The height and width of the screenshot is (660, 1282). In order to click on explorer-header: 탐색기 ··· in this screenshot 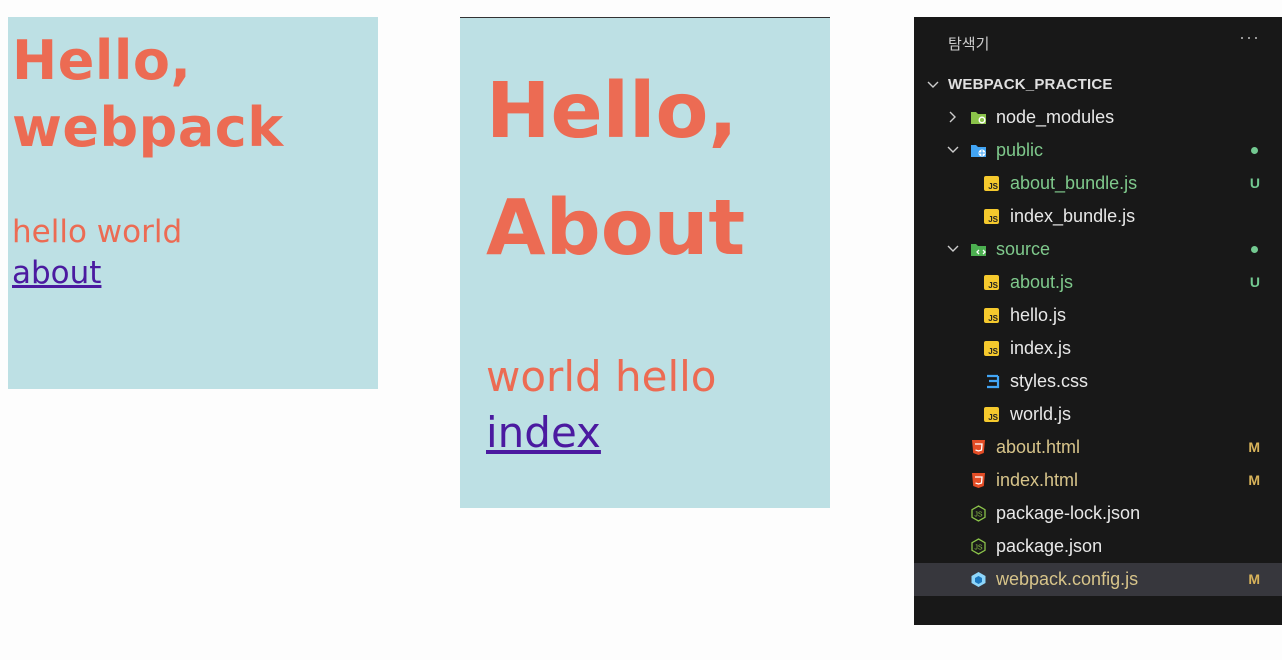, I will do `click(1098, 42)`.